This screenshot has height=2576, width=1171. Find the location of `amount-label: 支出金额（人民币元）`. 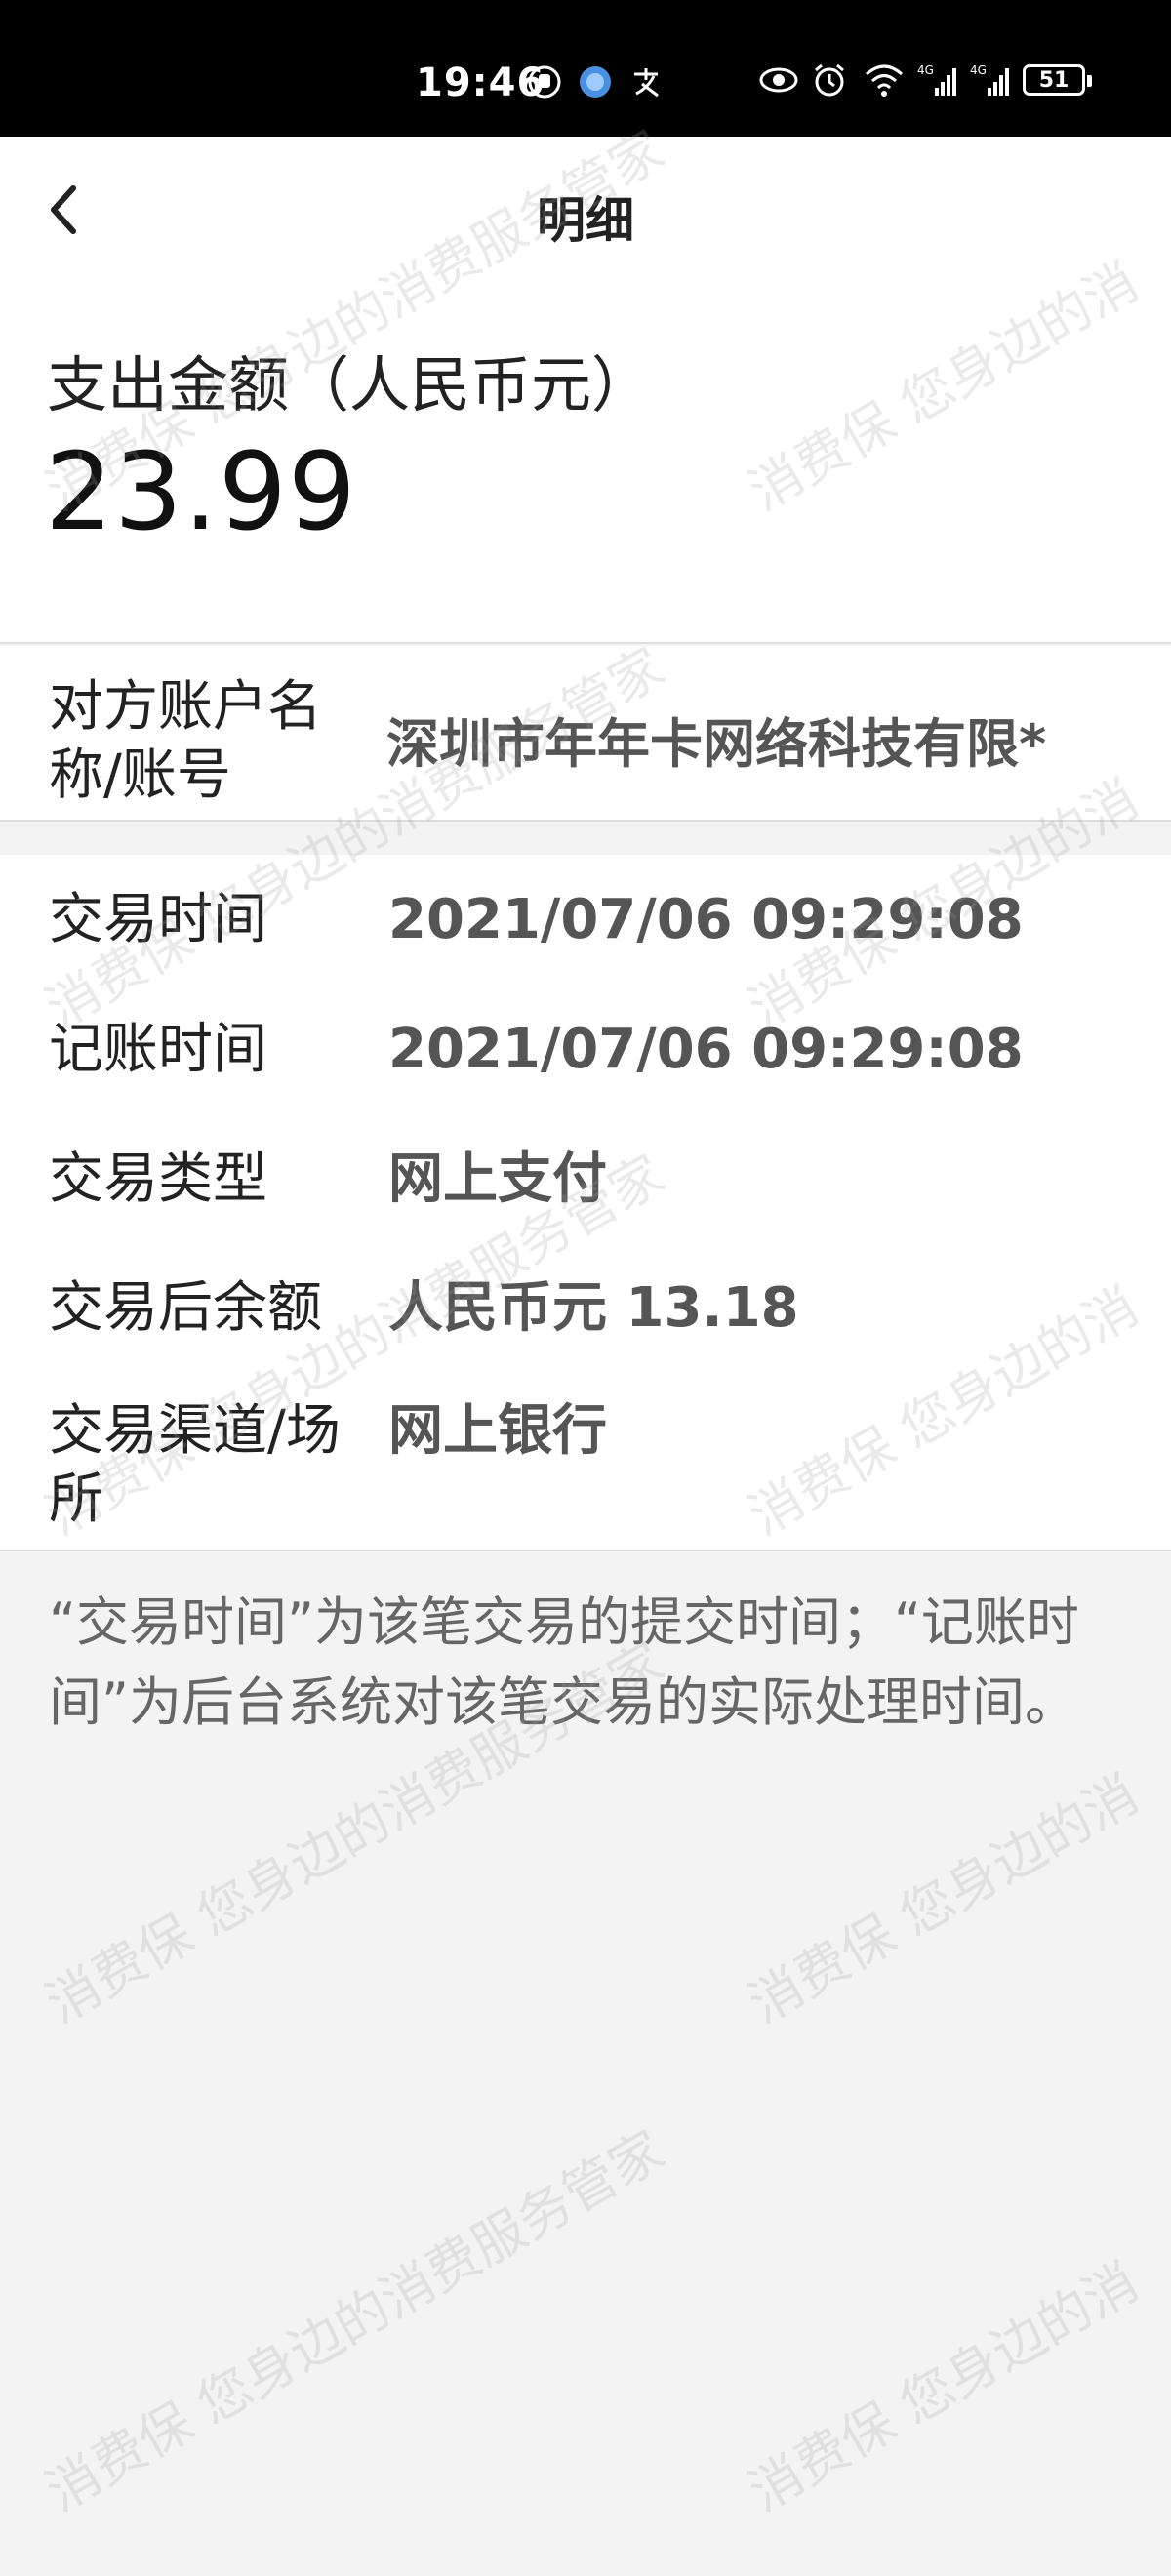

amount-label: 支出金额（人民币元） is located at coordinates (350, 385).